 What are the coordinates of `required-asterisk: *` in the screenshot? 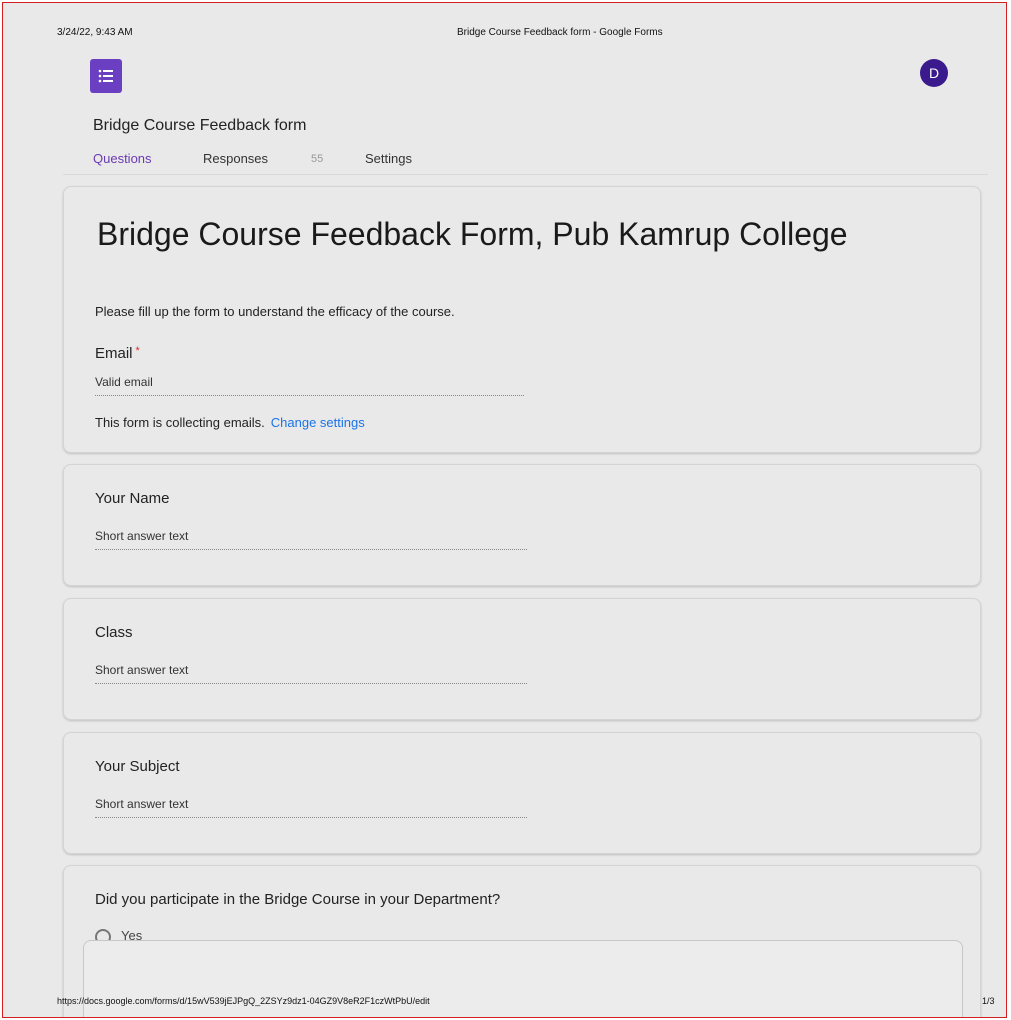 It's located at (137, 351).